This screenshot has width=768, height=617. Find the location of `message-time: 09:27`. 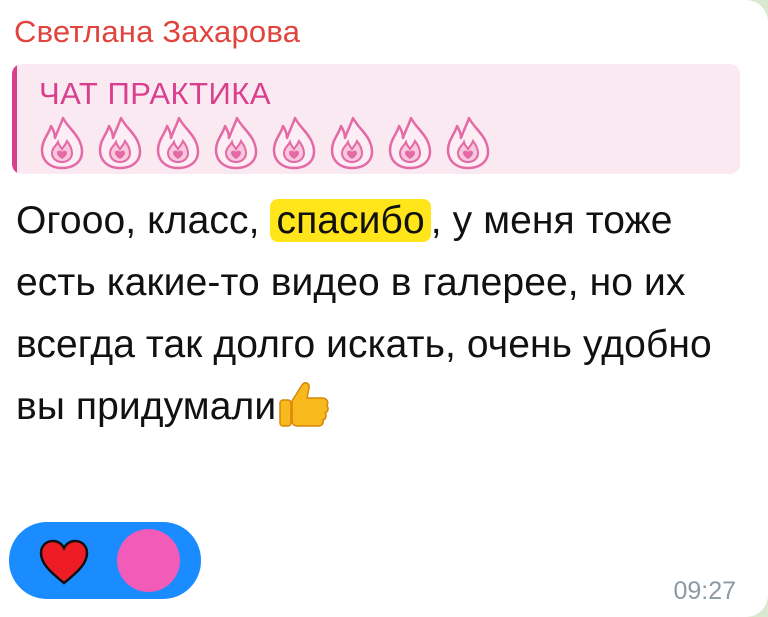

message-time: 09:27 is located at coordinates (704, 591).